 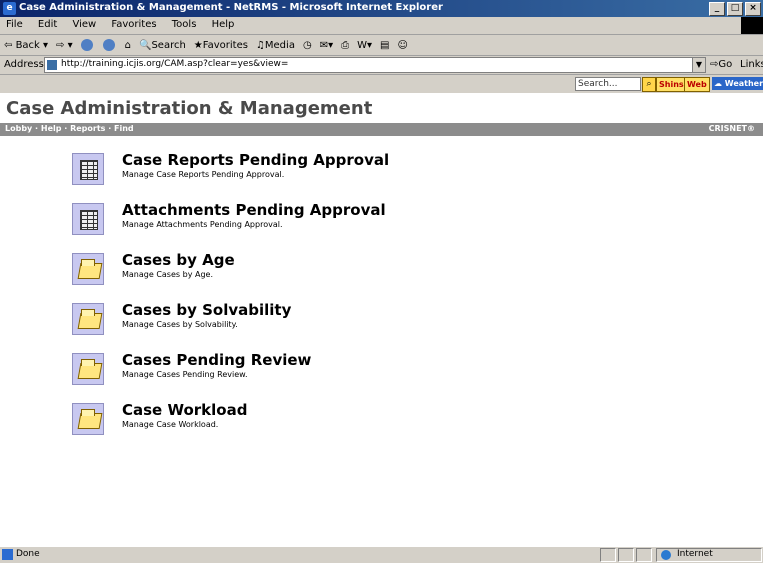 What do you see at coordinates (206, 310) in the screenshot?
I see `item-link: Cases by Solvability` at bounding box center [206, 310].